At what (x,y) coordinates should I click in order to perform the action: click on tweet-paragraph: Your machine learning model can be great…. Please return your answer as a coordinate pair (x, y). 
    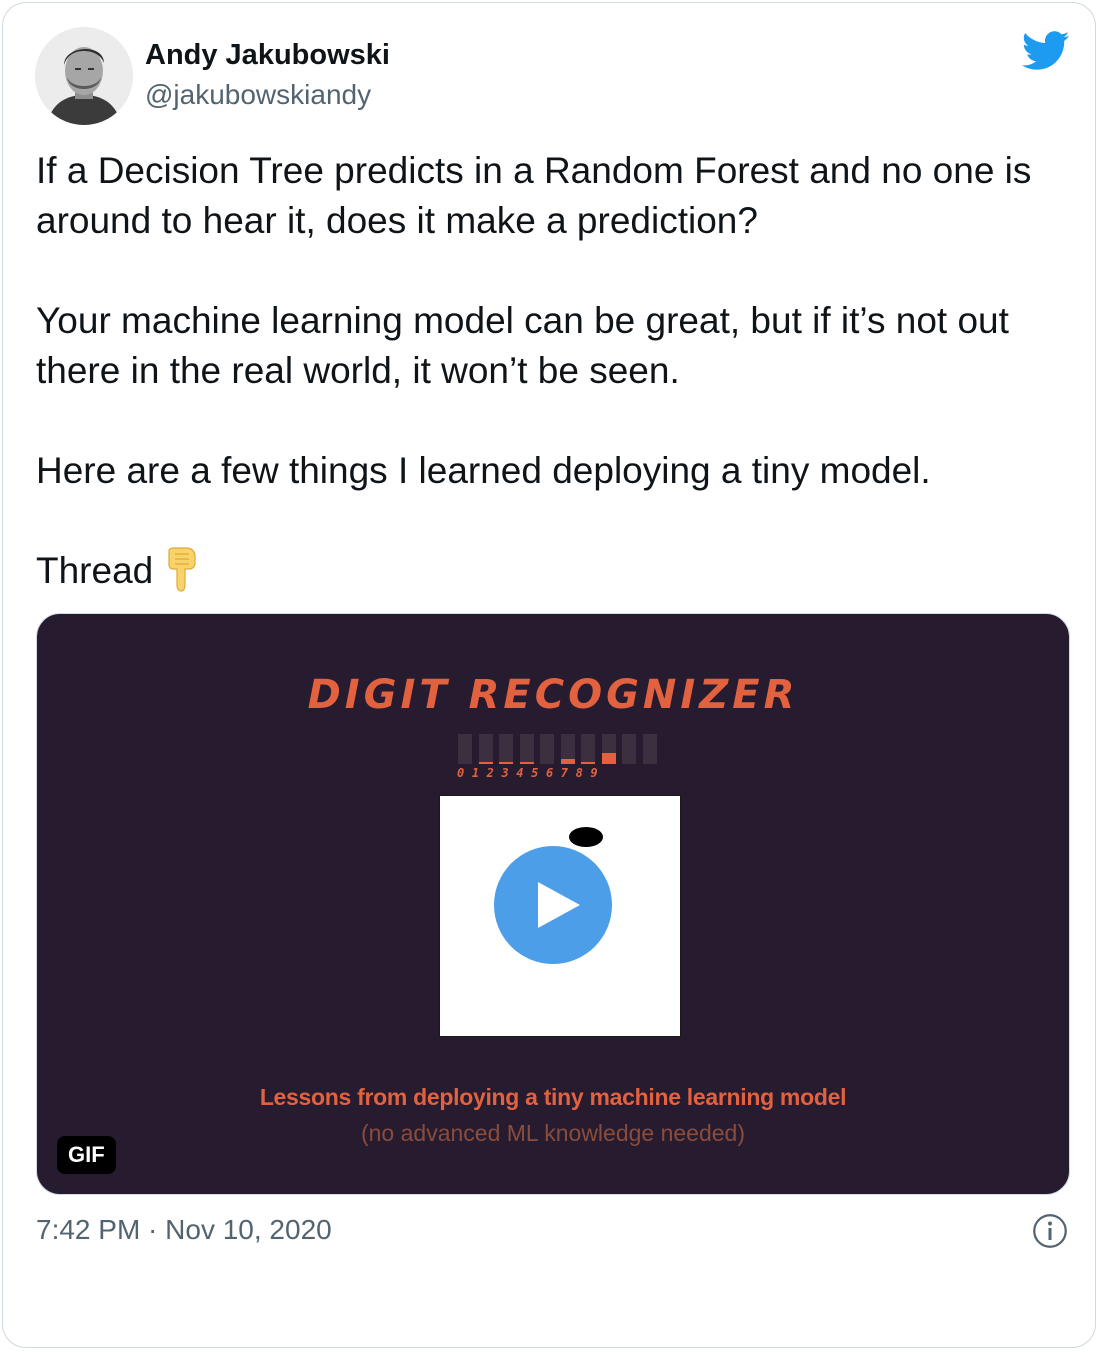
    Looking at the image, I should click on (522, 345).